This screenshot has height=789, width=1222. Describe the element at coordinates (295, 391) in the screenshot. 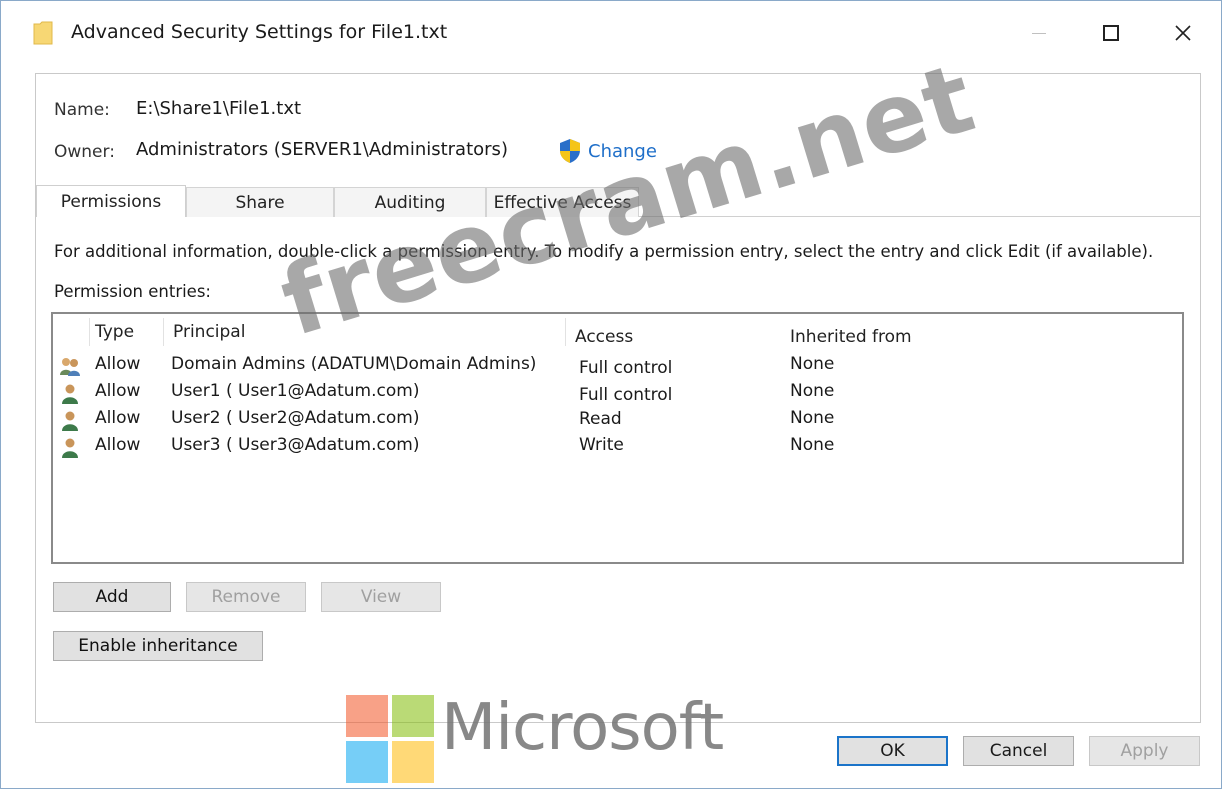

I see `entry-principal: User1 ( User1@Adatum.com)` at that location.